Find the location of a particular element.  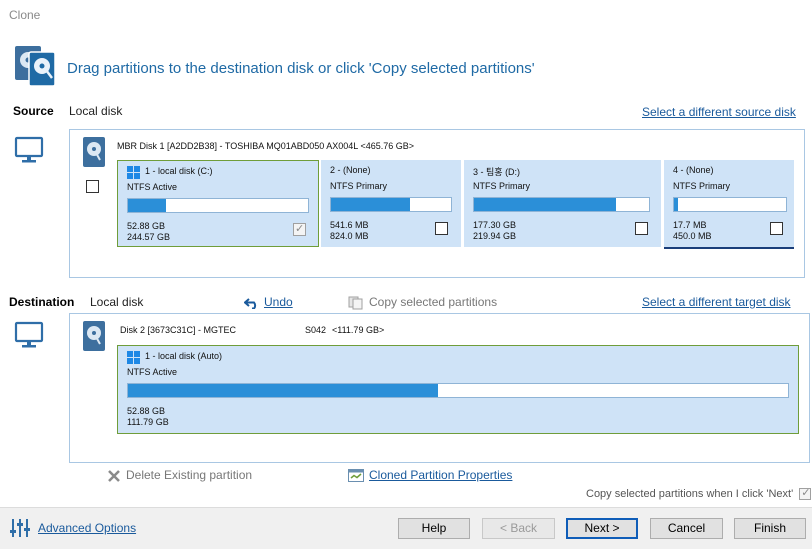

copy-selected-label: Copy selected partitions is located at coordinates (433, 302).